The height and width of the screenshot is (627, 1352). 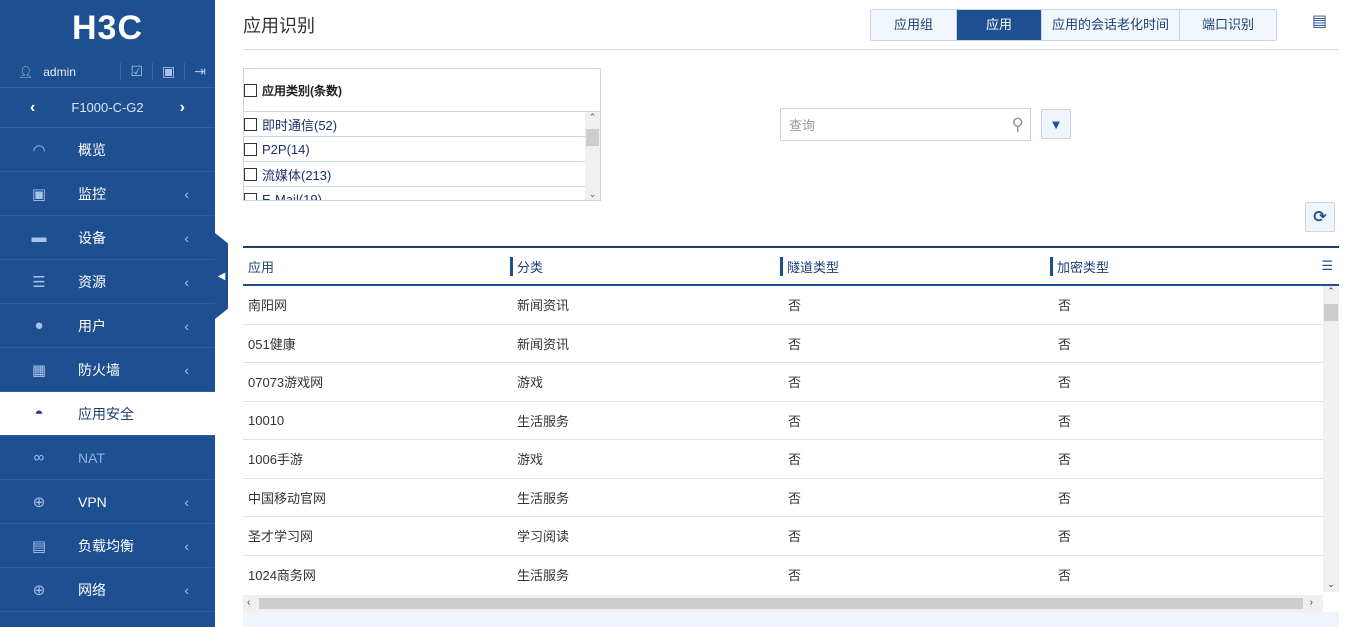 What do you see at coordinates (39, 502) in the screenshot?
I see `globe-lock-icon: ⊕` at bounding box center [39, 502].